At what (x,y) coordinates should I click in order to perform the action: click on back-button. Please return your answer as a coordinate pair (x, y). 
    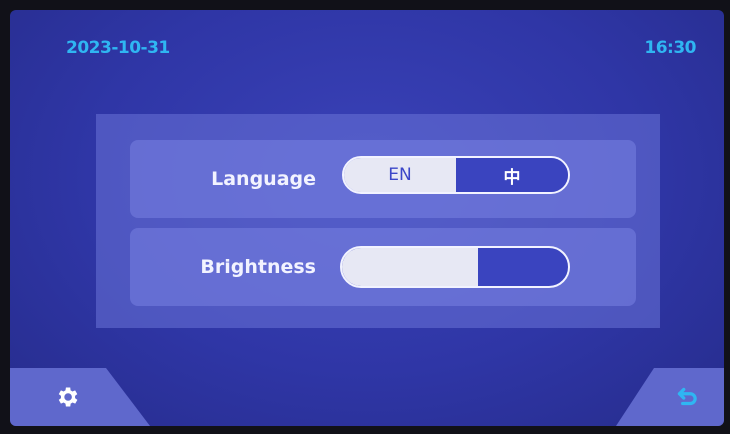
    Looking at the image, I should click on (687, 397).